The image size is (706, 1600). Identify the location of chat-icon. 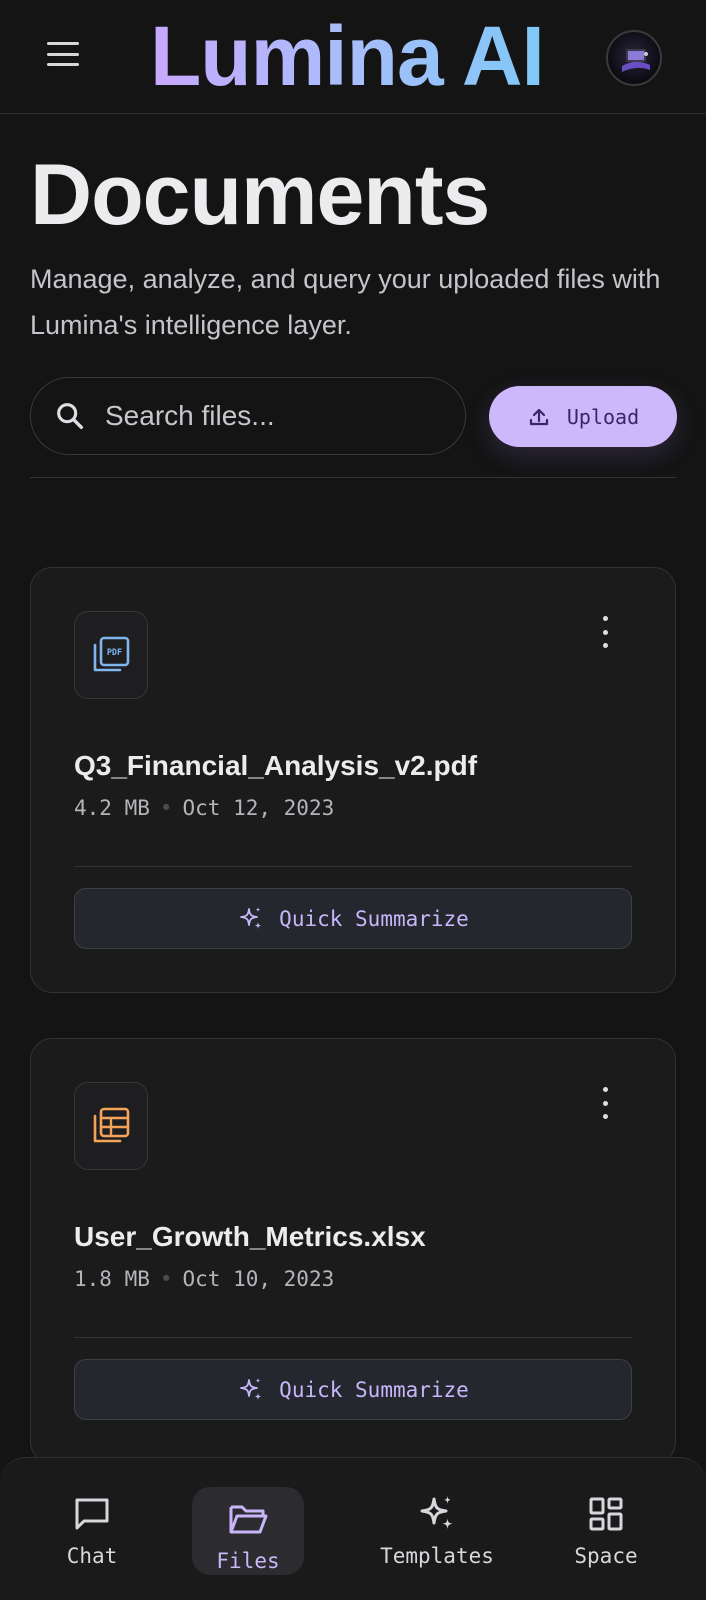
(92, 1514).